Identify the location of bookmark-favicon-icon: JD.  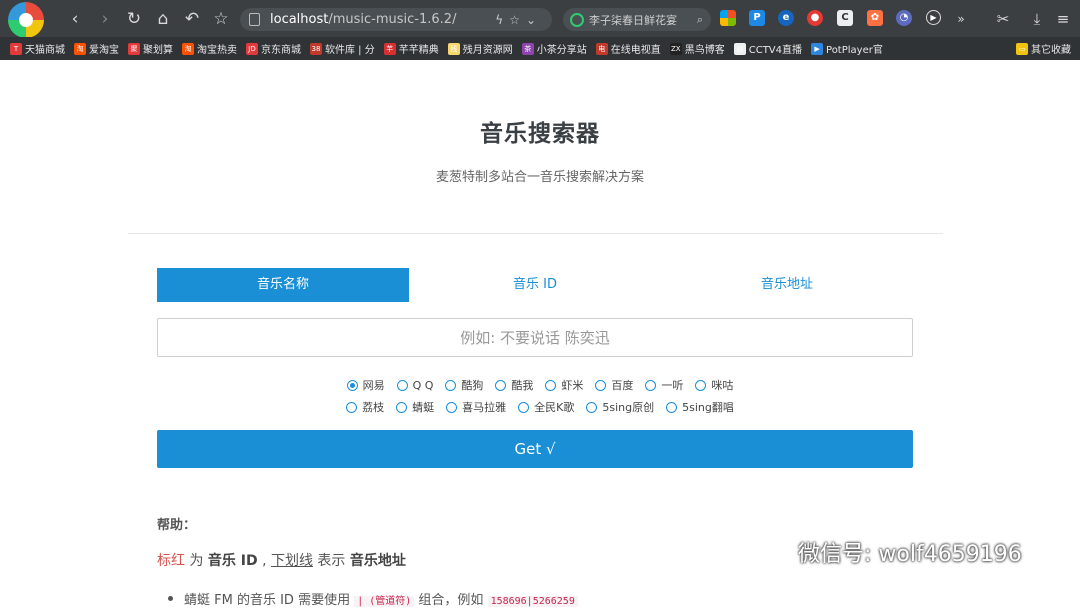
(252, 48).